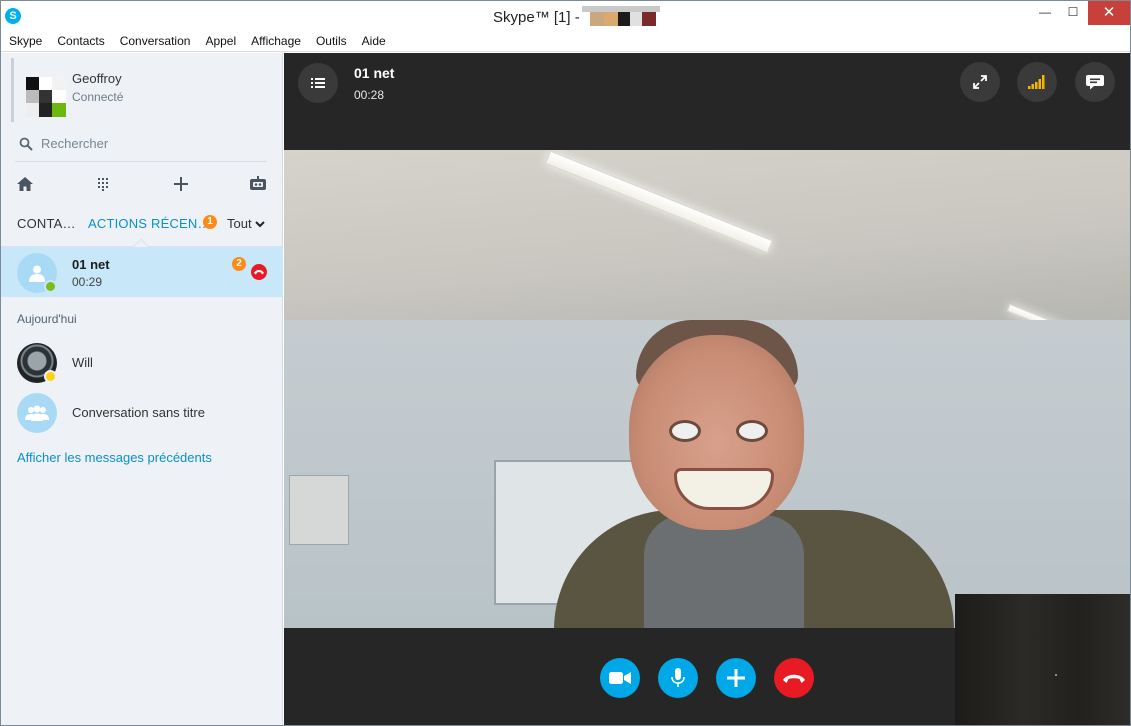 This screenshot has height=726, width=1131. What do you see at coordinates (369, 95) in the screenshot?
I see `call-duration: 00:28` at bounding box center [369, 95].